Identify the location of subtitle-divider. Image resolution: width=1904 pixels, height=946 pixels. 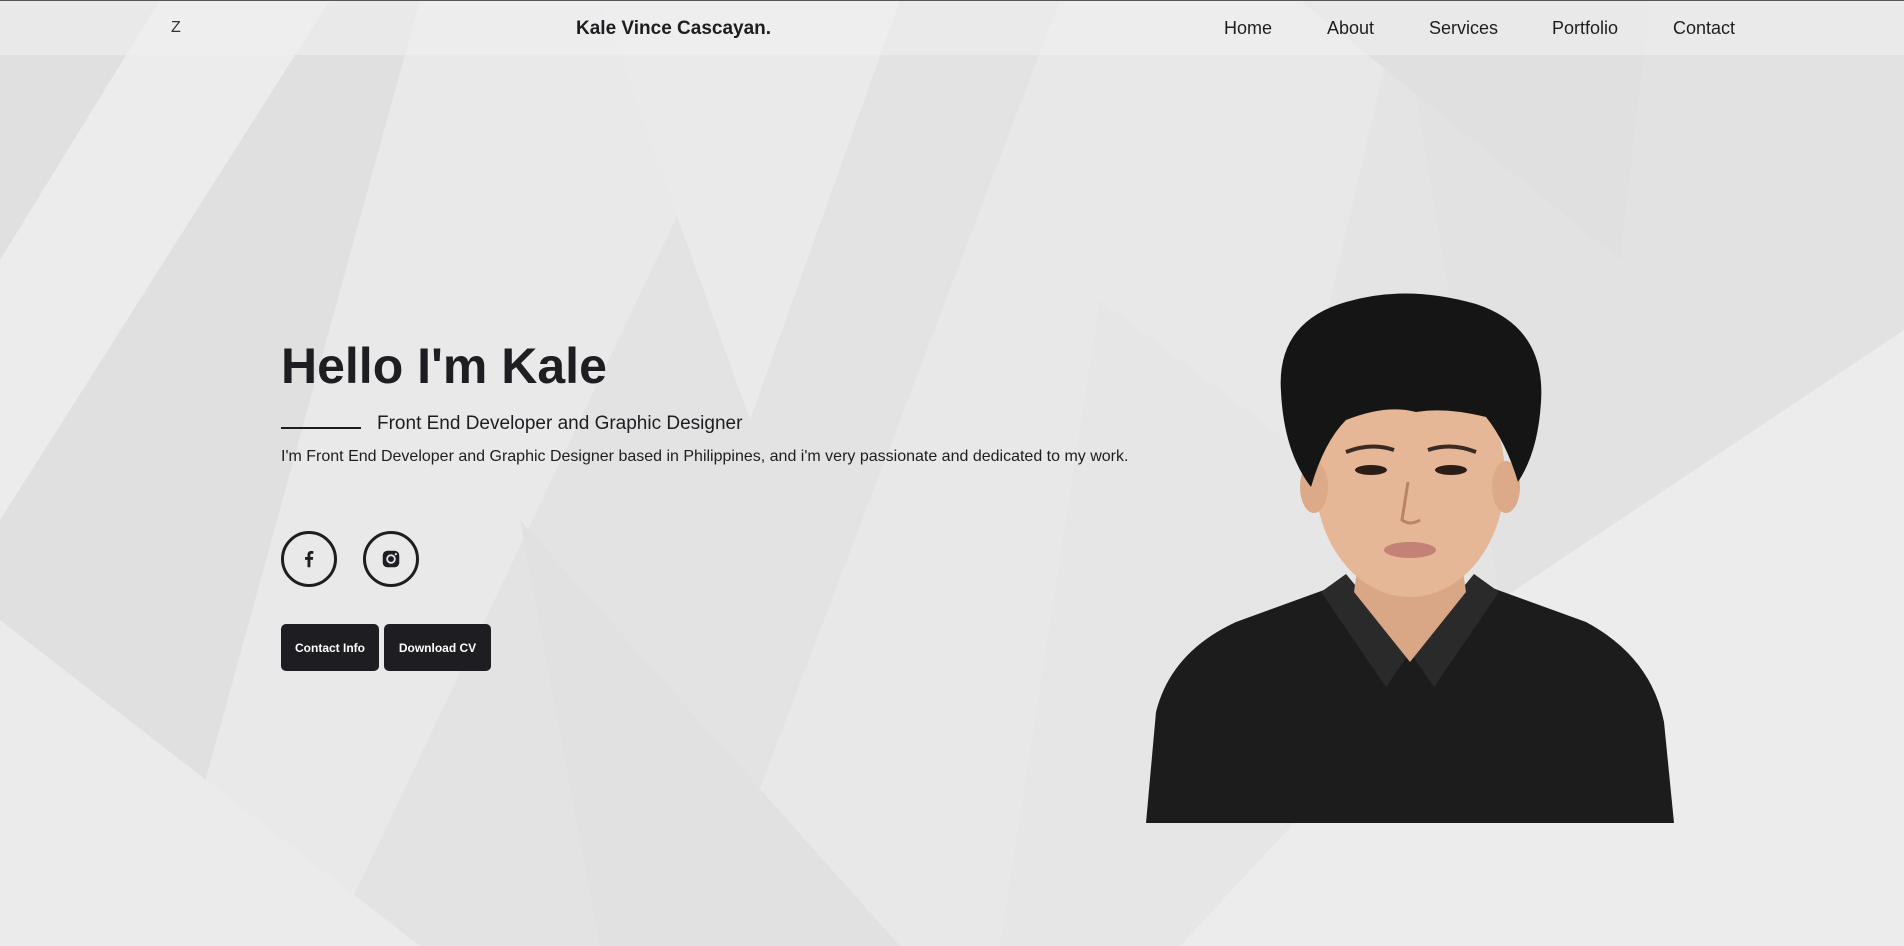
(321, 428).